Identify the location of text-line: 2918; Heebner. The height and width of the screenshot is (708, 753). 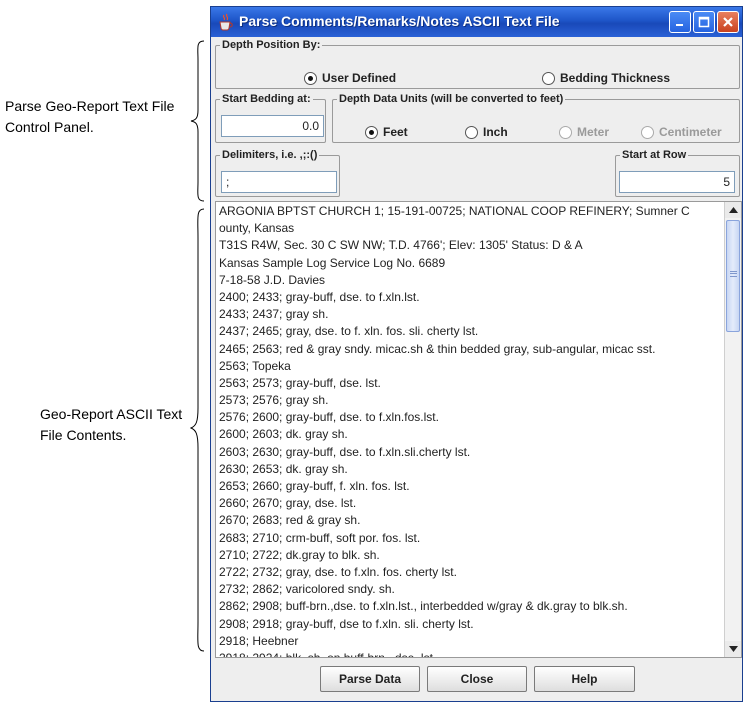
(259, 640).